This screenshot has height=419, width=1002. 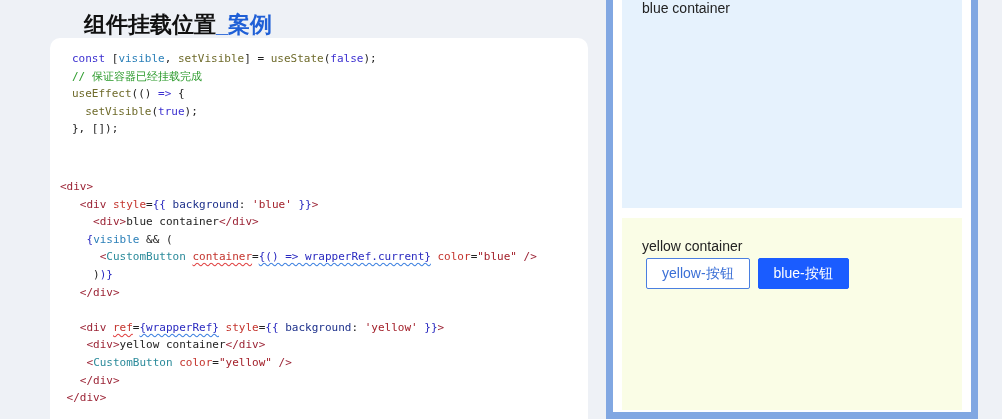 I want to click on container-label: yellow container, so click(x=693, y=246).